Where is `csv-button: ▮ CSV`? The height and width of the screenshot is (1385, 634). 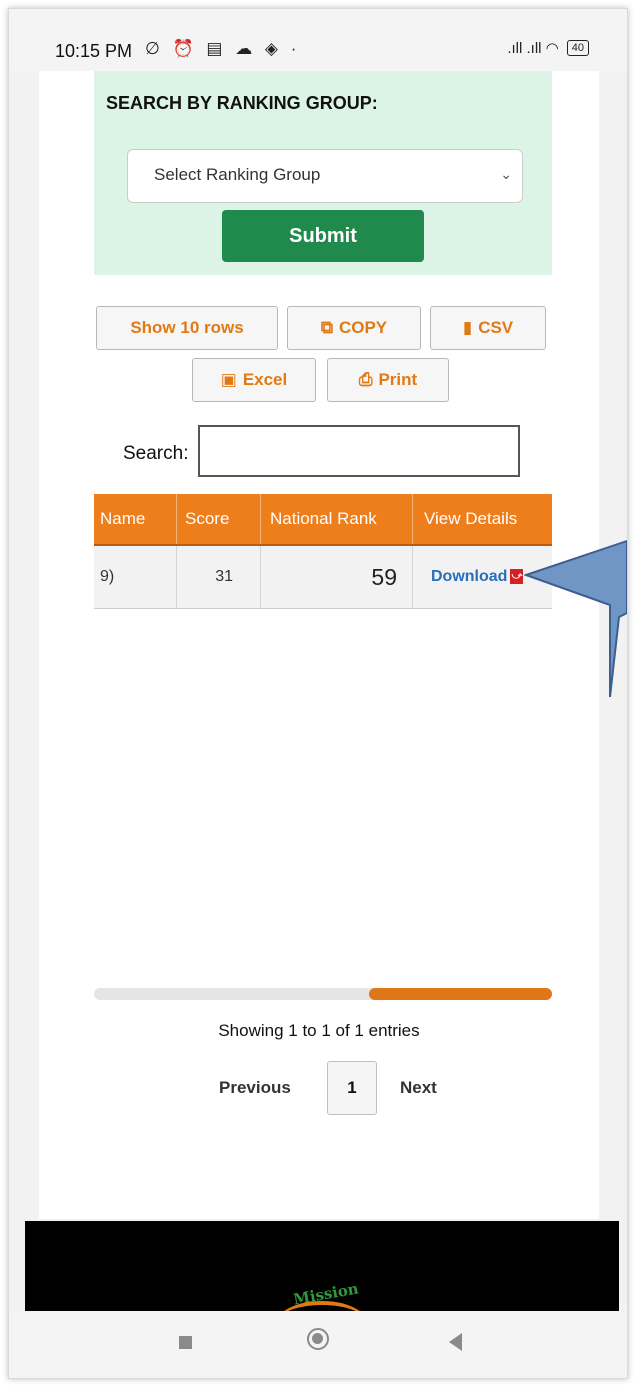
csv-button: ▮ CSV is located at coordinates (488, 328).